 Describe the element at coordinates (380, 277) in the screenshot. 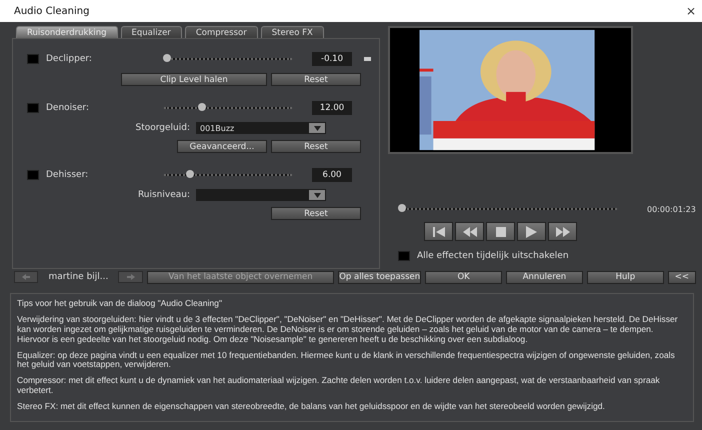

I see `dialog-button: Op alles toepassen` at that location.